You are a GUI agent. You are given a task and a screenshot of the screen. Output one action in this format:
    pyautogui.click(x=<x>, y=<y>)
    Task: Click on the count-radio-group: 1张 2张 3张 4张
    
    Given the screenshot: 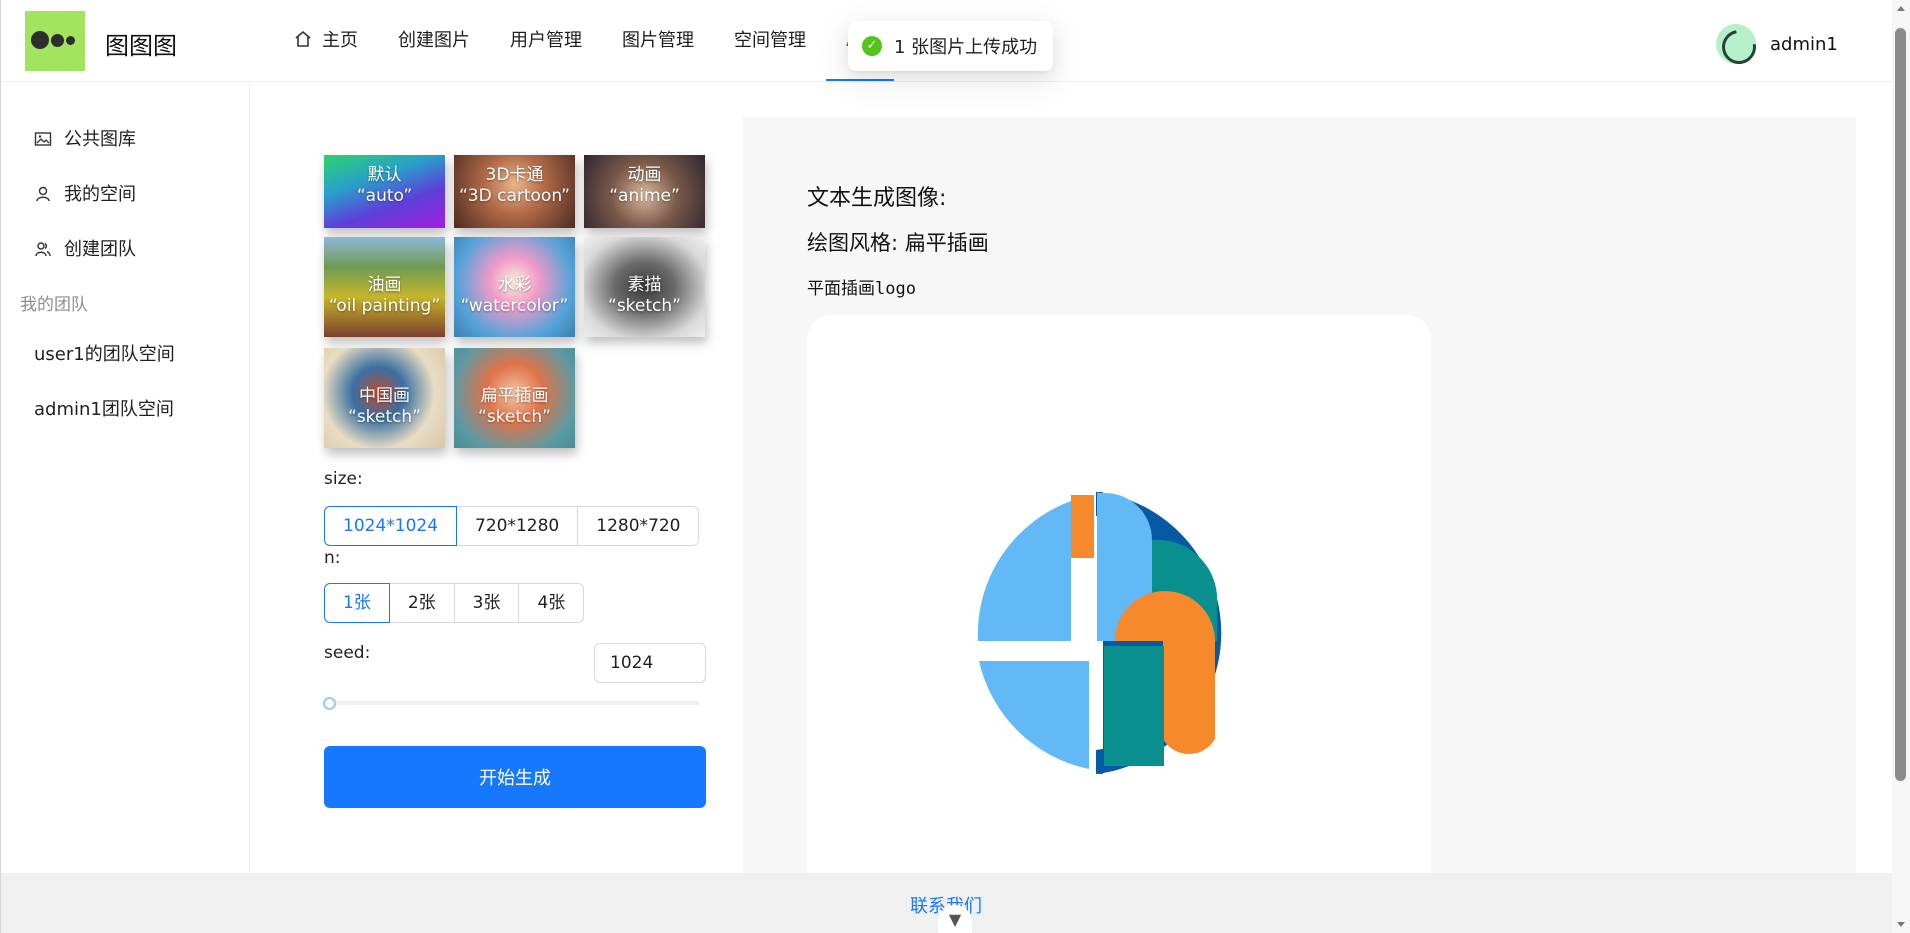 What is the action you would take?
    pyautogui.click(x=454, y=603)
    